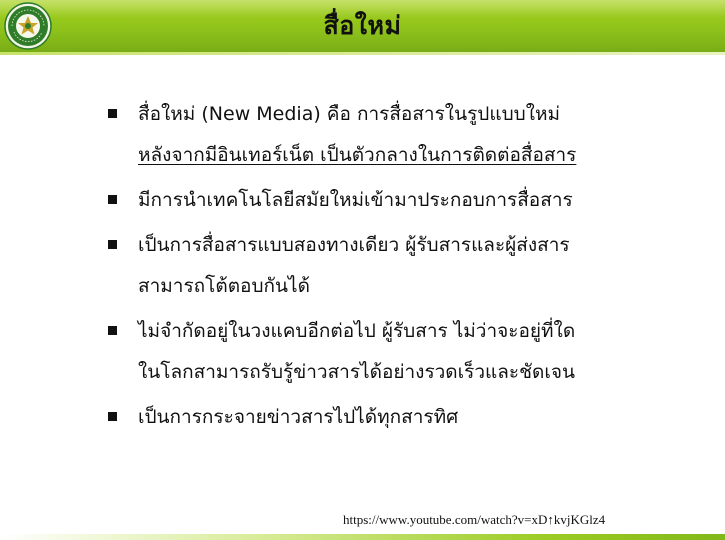 This screenshot has height=540, width=725. What do you see at coordinates (298, 417) in the screenshot?
I see `bullet-line: เป็นการกระจายข่าวสารไปได้ทุกสารทิศ` at bounding box center [298, 417].